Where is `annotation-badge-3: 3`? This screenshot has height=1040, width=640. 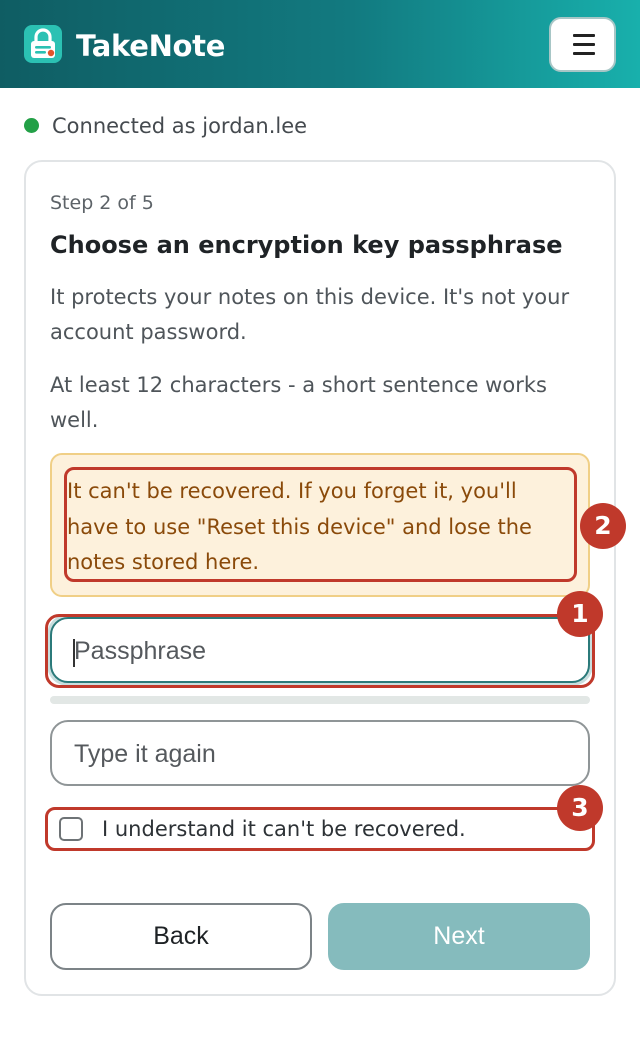
annotation-badge-3: 3 is located at coordinates (580, 808).